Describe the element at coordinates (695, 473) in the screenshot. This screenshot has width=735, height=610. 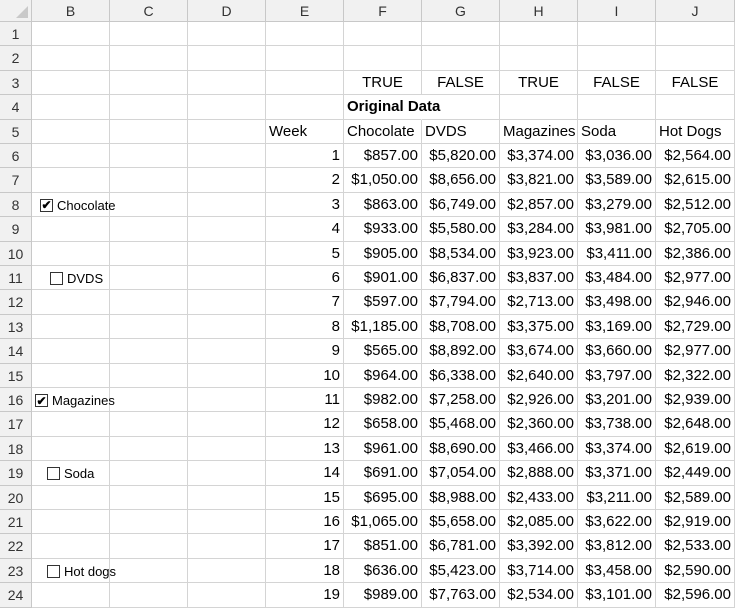
I see `grid-cell: $2,449.00` at that location.